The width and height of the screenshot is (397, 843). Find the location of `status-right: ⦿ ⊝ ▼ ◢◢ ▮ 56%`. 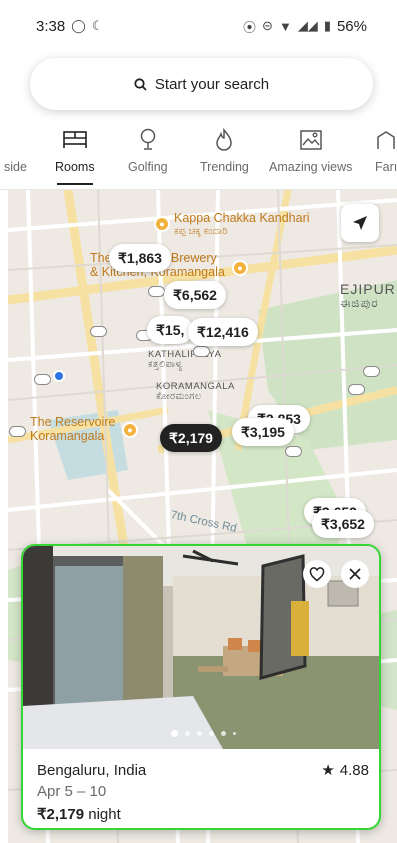

status-right: ⦿ ⊝ ▼ ◢◢ ▮ 56% is located at coordinates (305, 26).